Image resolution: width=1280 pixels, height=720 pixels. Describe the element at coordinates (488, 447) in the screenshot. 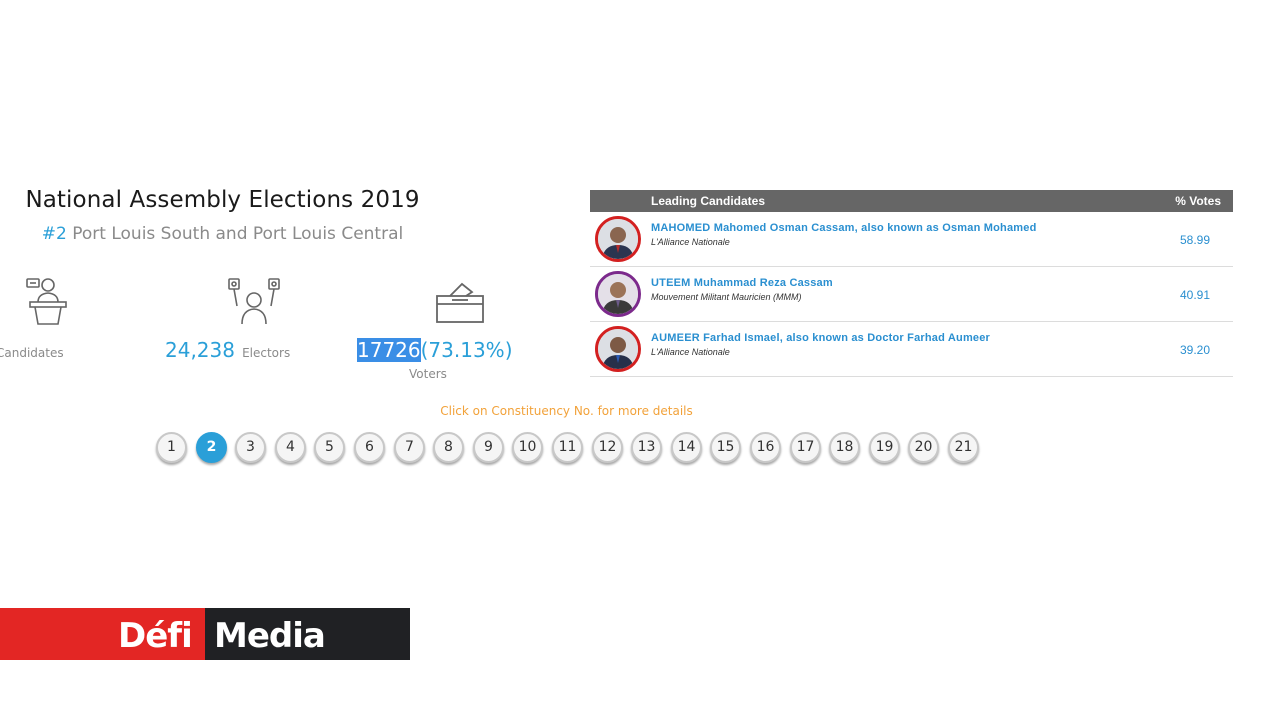

I see `page-button-9: 9` at that location.